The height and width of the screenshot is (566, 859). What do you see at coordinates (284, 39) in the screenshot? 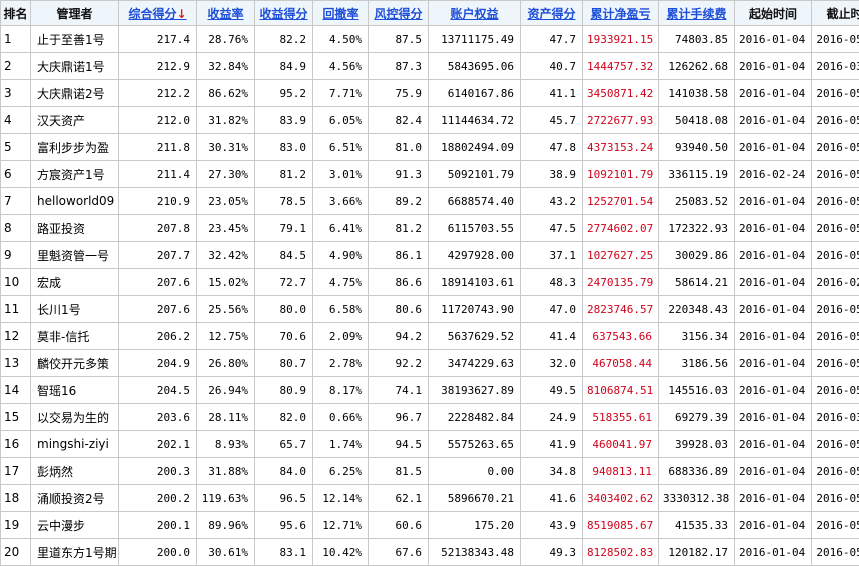
I see `cell-return-score: 82.2` at bounding box center [284, 39].